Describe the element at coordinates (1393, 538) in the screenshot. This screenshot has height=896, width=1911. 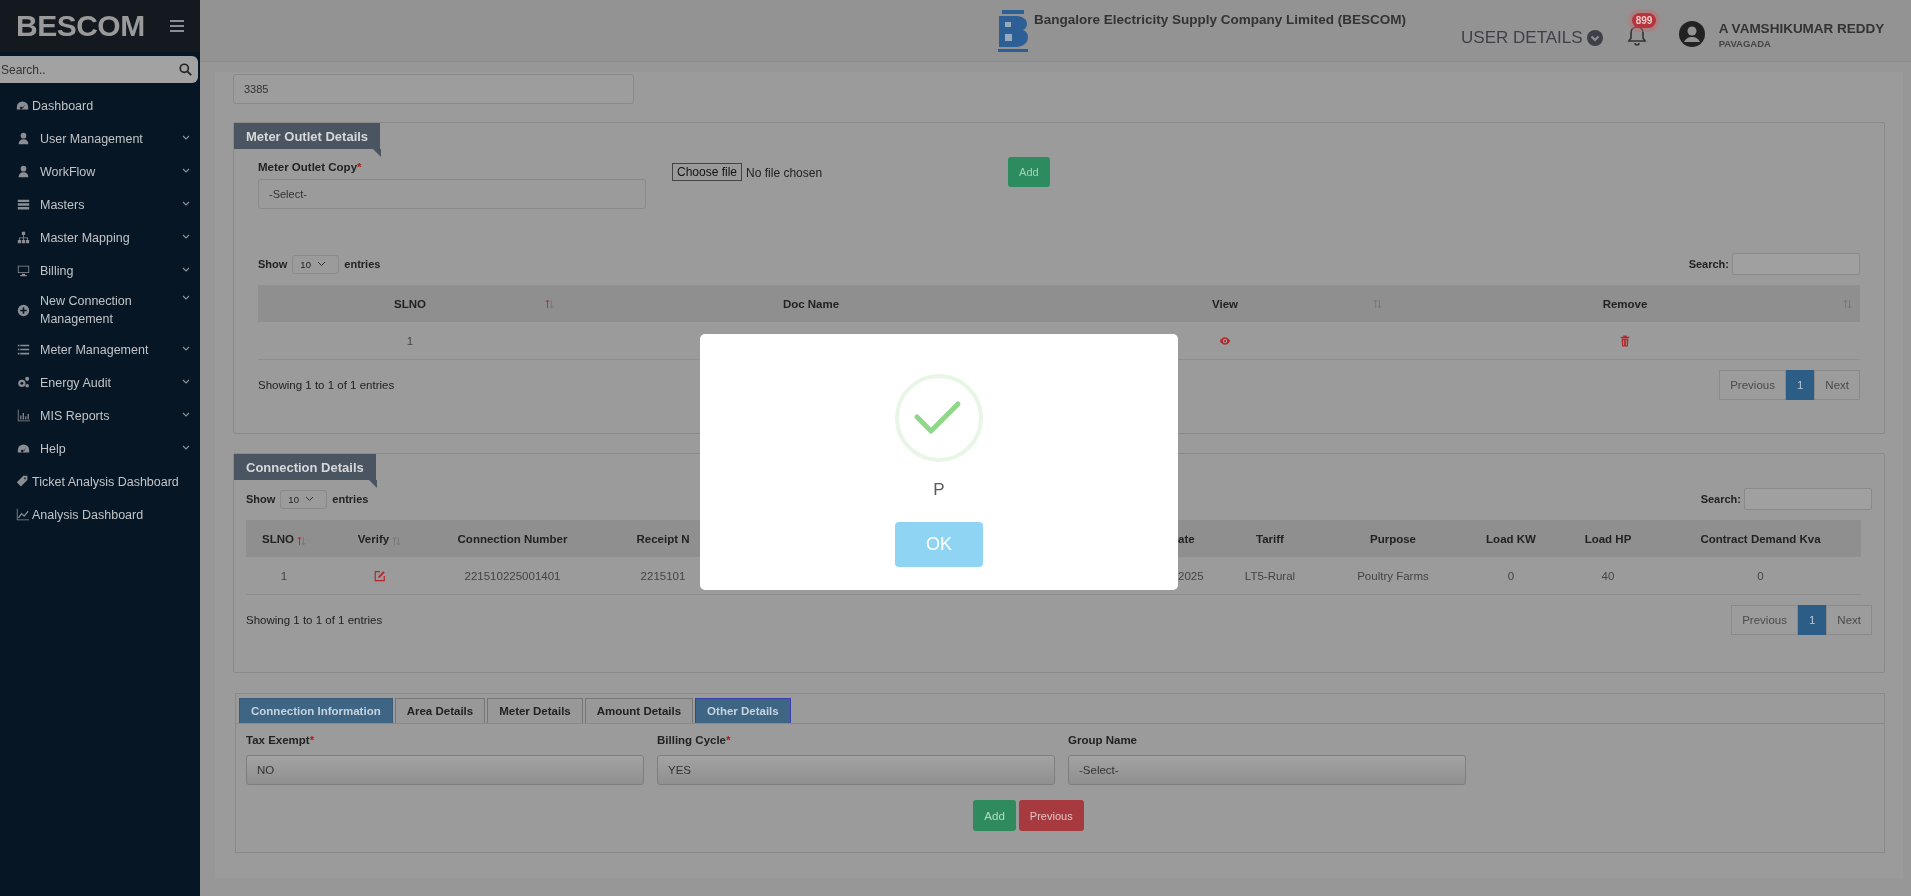
I see `column-header: Purpose` at that location.